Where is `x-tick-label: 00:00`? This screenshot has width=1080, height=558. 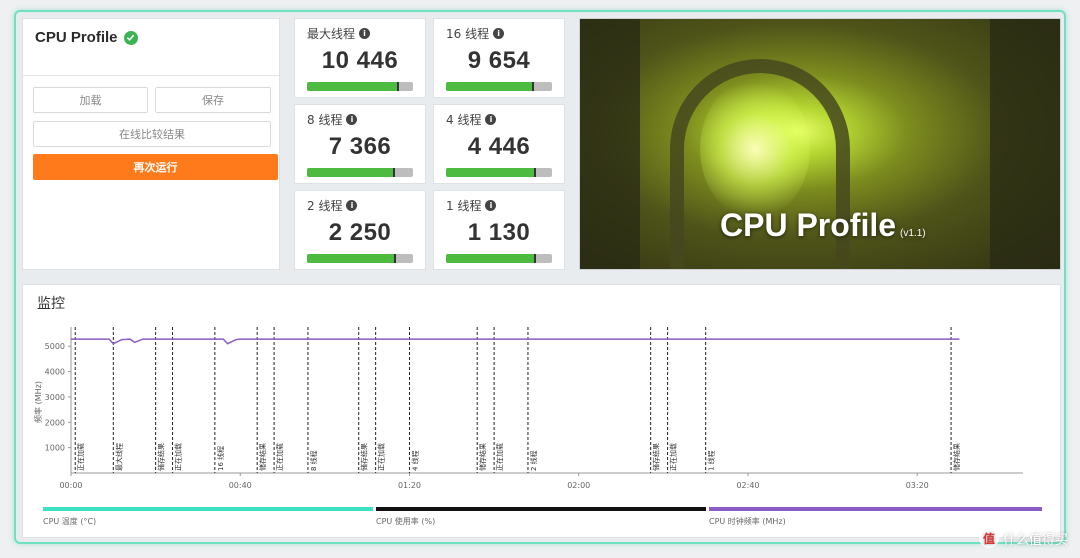
x-tick-label: 00:00 is located at coordinates (70, 485).